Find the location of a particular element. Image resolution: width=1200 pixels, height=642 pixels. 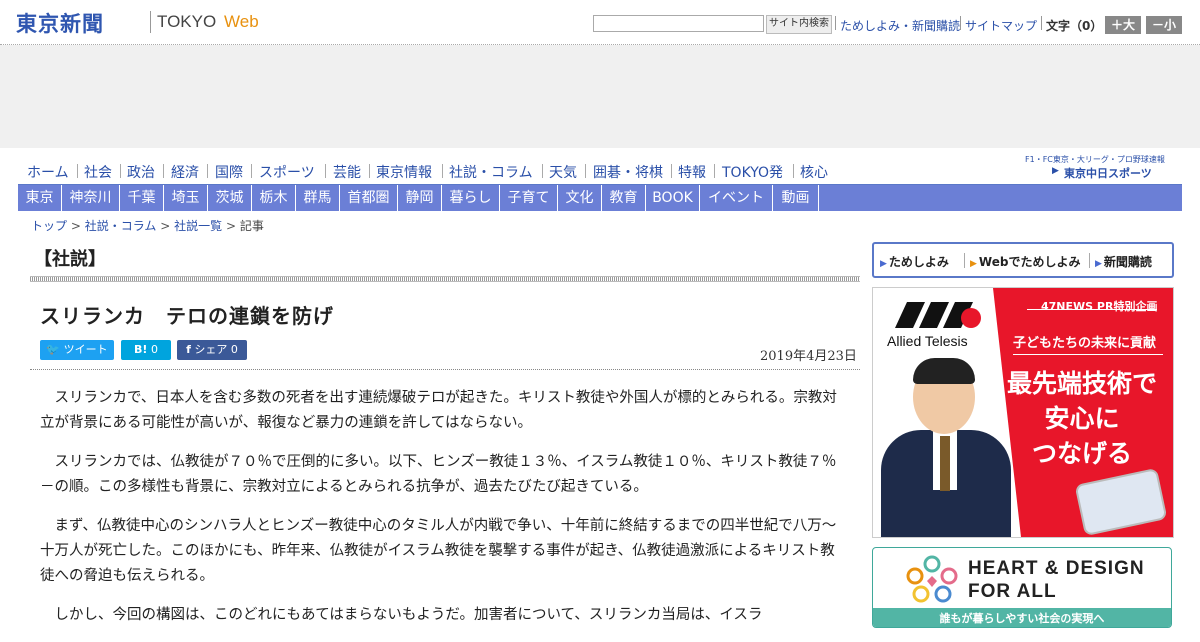

hatena-bookmark-button: B! 0 is located at coordinates (146, 350).